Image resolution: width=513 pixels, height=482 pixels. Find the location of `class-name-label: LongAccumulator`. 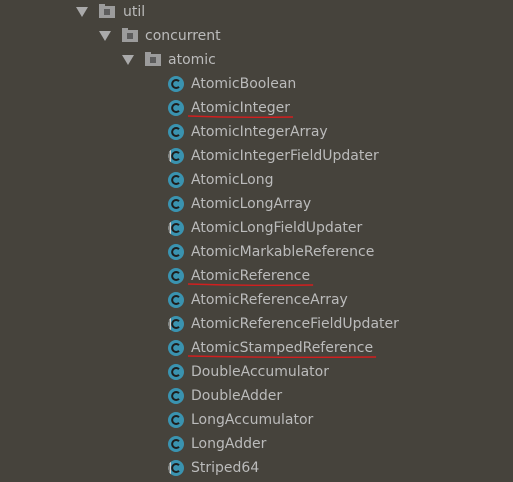

class-name-label: LongAccumulator is located at coordinates (252, 420).